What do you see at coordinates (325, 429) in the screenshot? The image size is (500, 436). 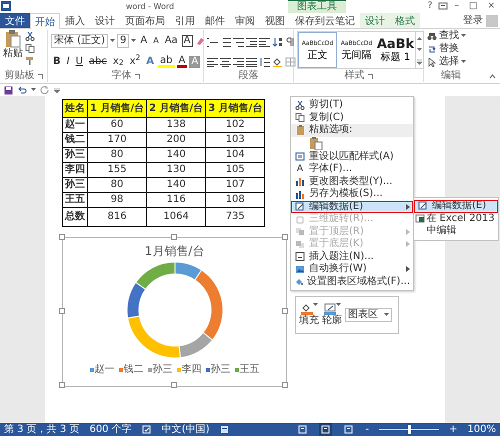 I see `print-layout-button` at bounding box center [325, 429].